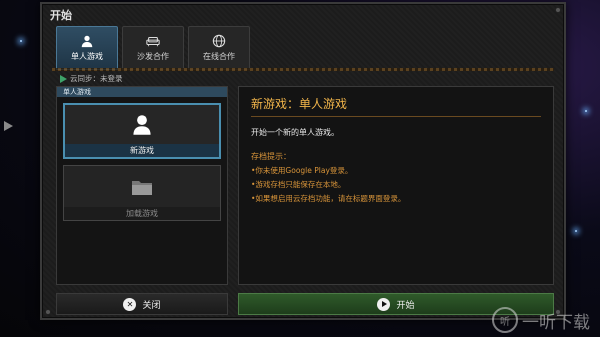 The image size is (600, 337). I want to click on tab-single-player: 单人游戏, so click(87, 48).